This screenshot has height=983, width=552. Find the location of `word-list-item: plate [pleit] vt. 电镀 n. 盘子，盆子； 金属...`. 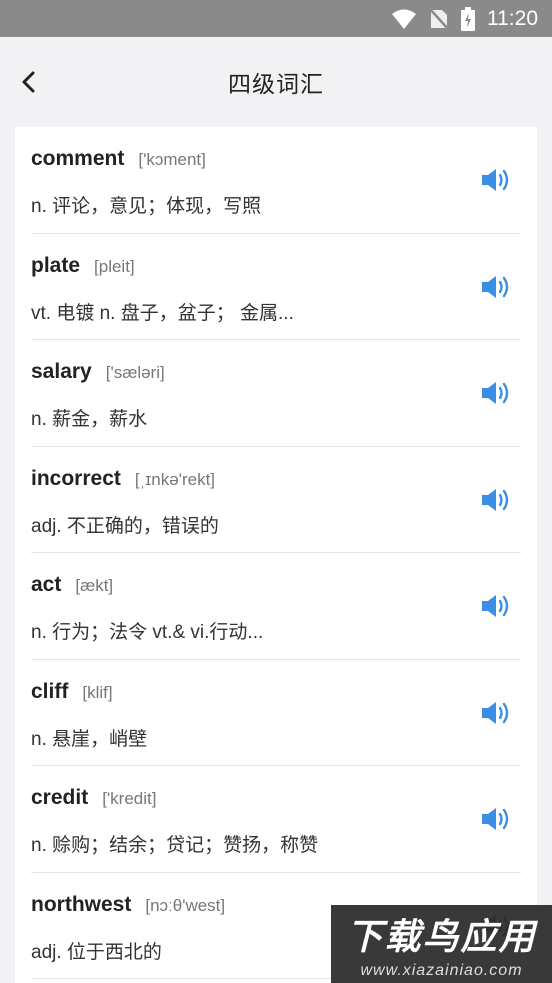

word-list-item: plate [pleit] vt. 电镀 n. 盘子，盆子； 金属... is located at coordinates (276, 287).